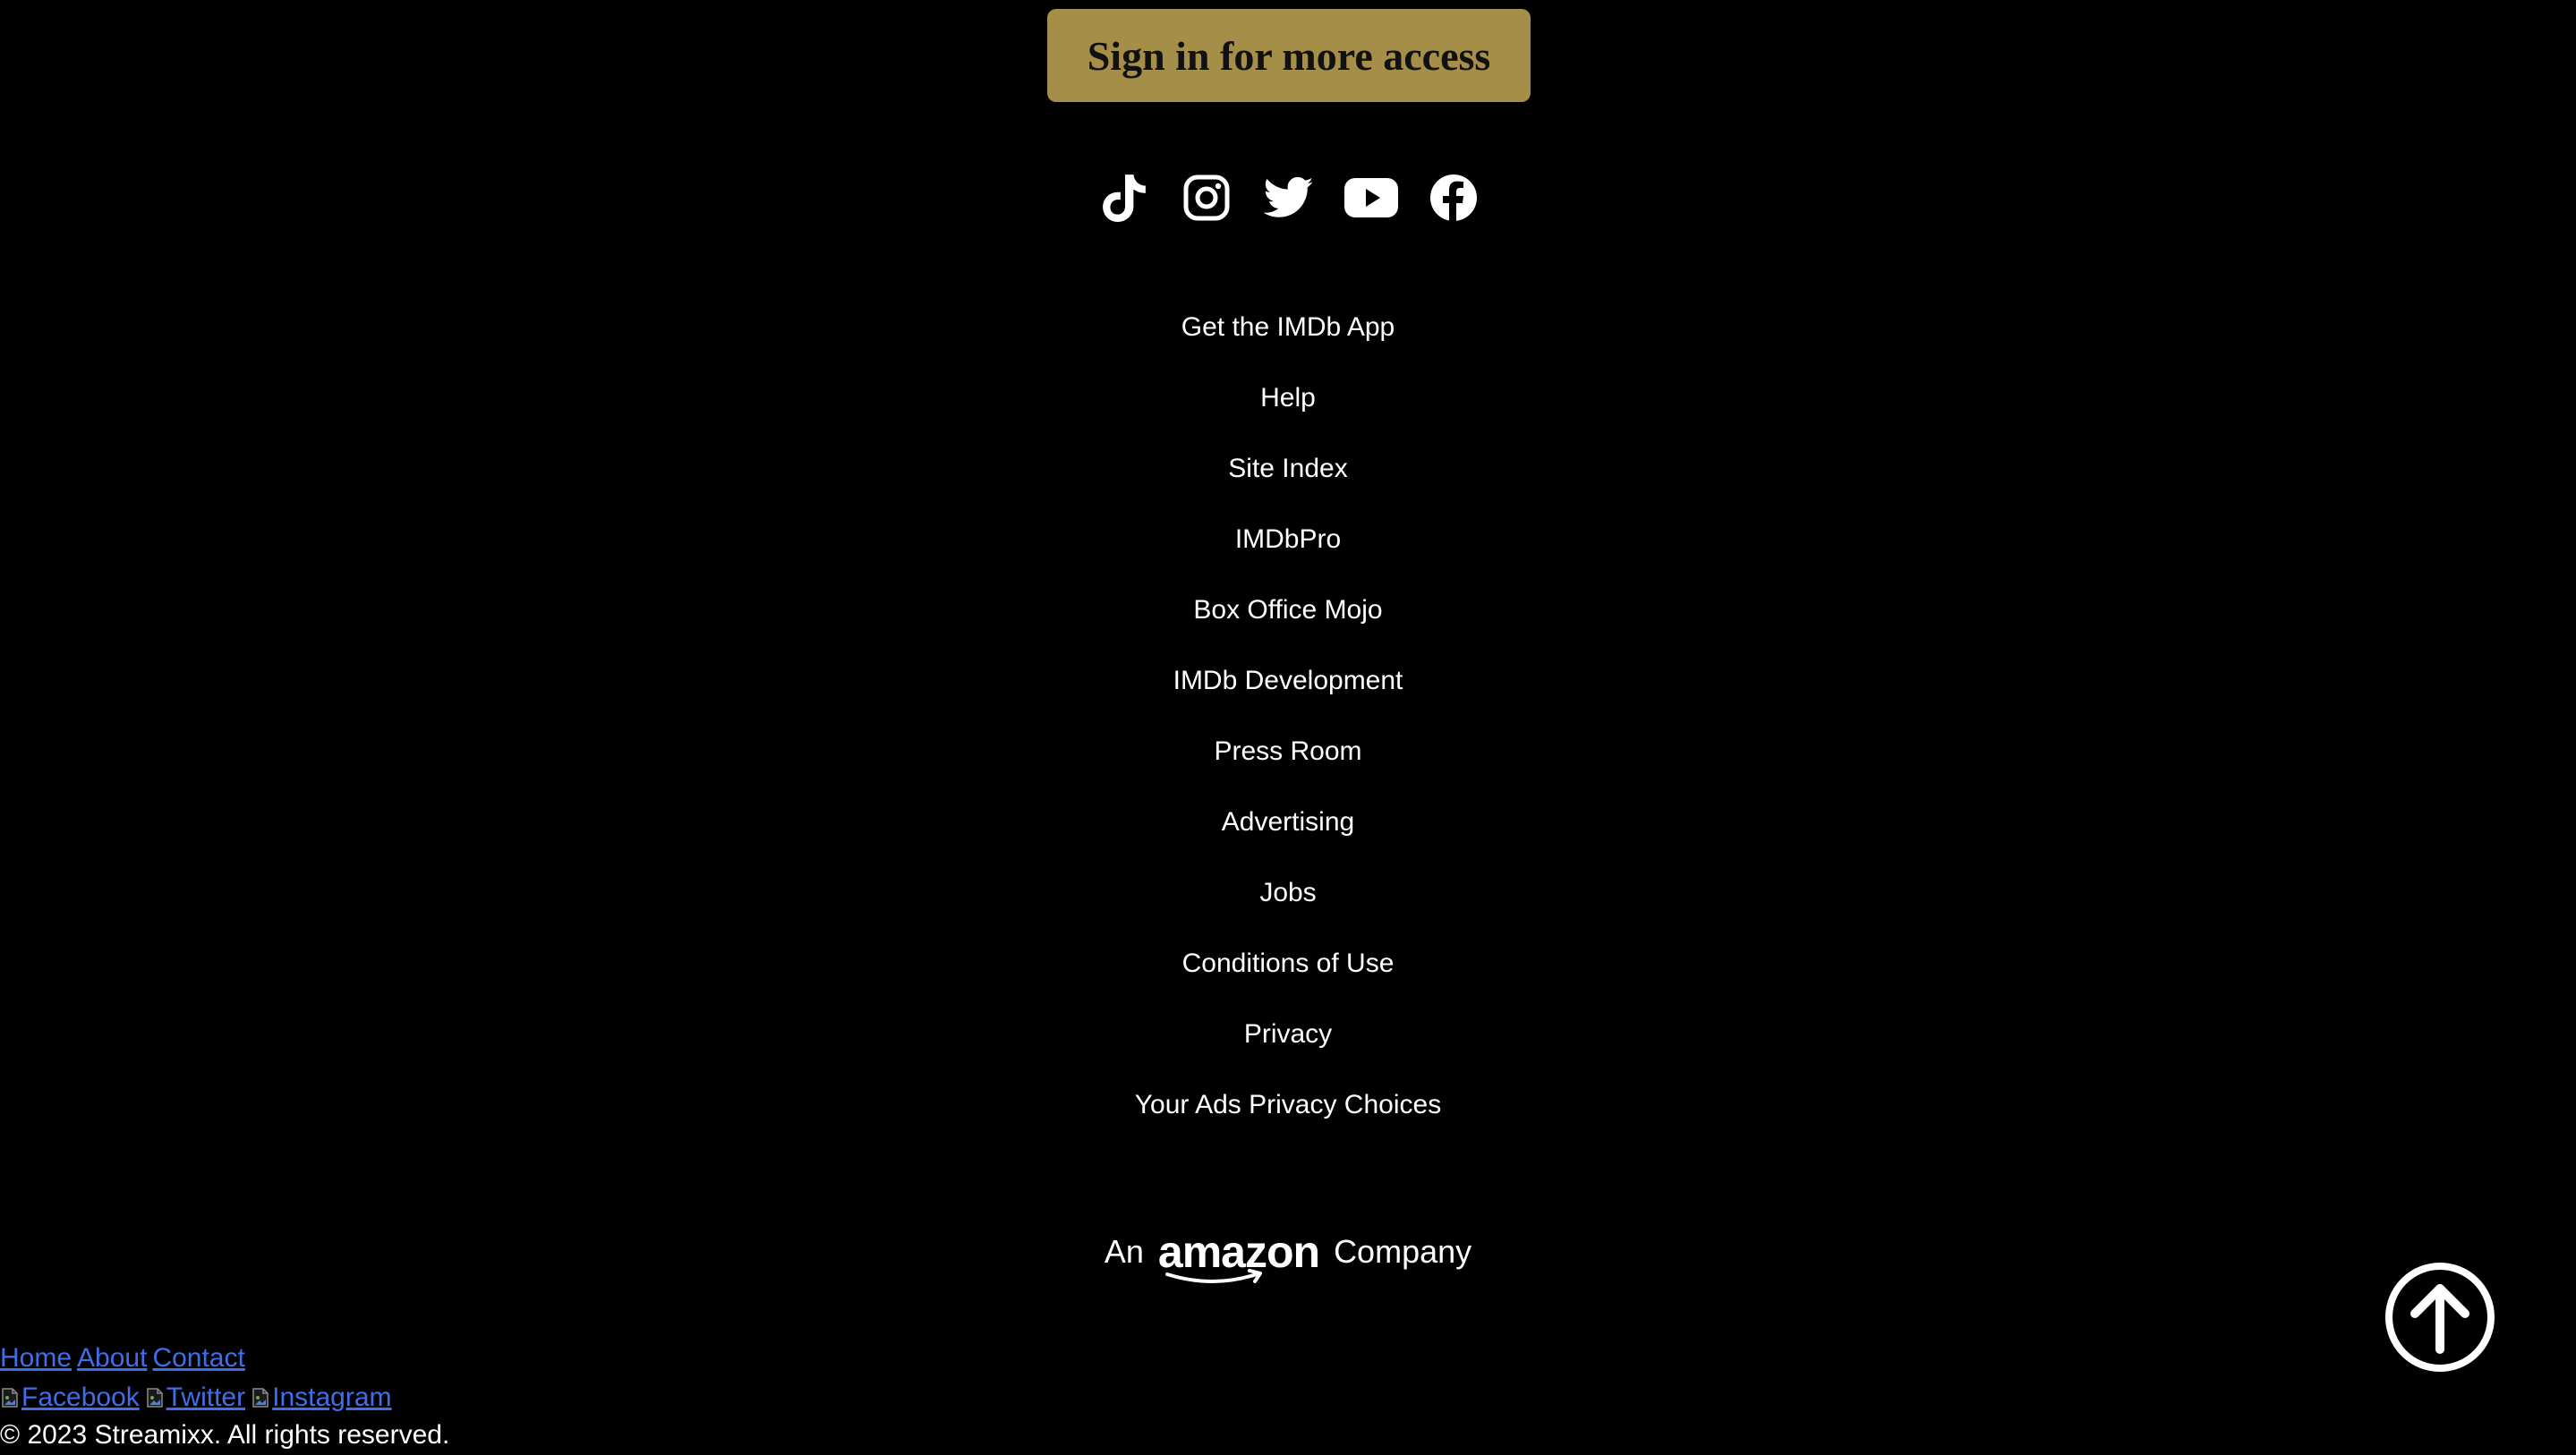  Describe the element at coordinates (1206, 198) in the screenshot. I see `instagram-icon` at that location.